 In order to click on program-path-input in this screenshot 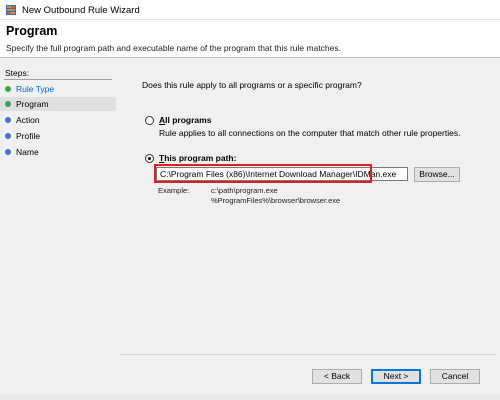, I will do `click(282, 174)`.